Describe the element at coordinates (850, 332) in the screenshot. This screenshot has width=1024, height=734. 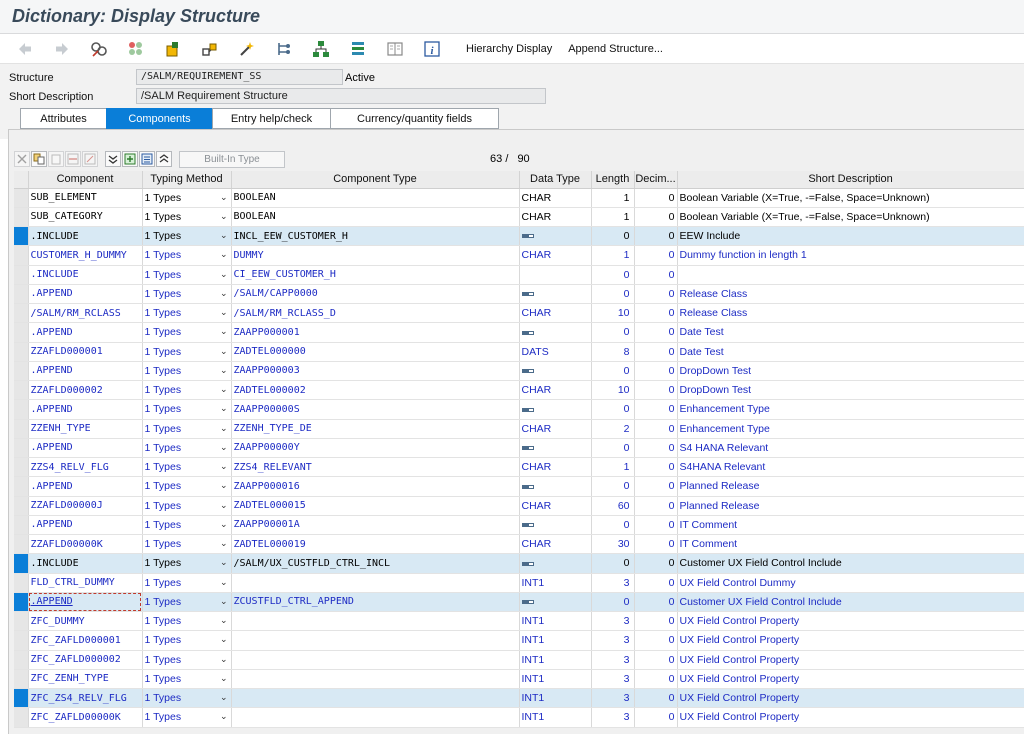
I see `short-description-cell: Date Test` at that location.